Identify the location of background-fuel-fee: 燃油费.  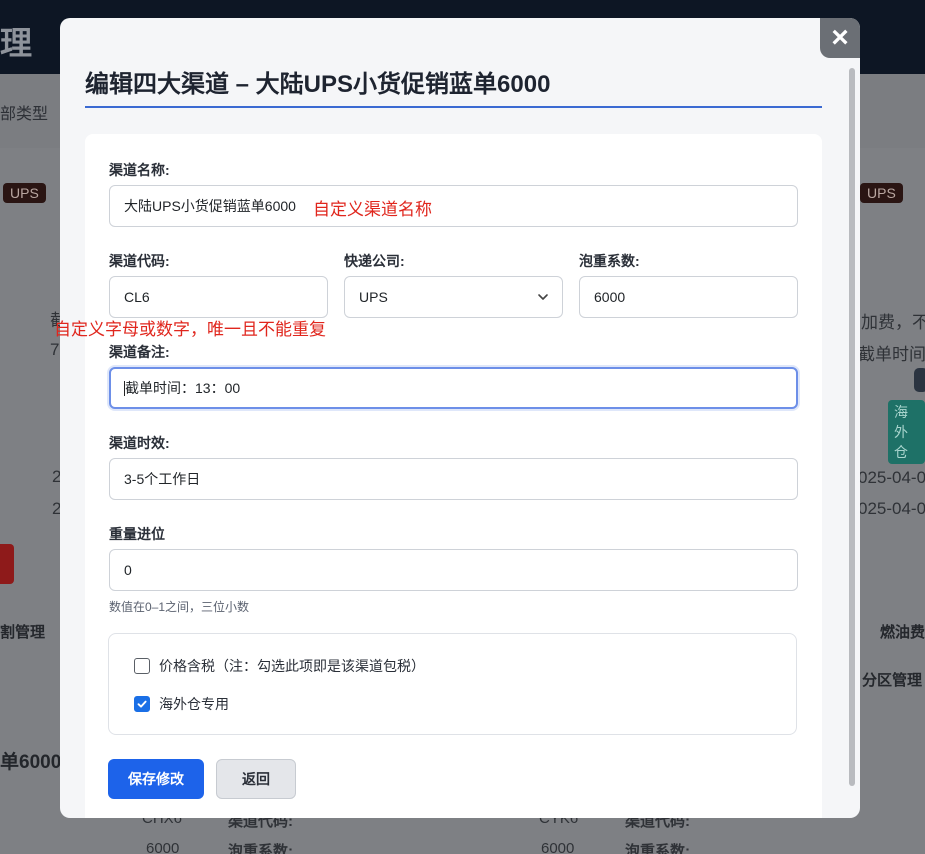
(902, 632).